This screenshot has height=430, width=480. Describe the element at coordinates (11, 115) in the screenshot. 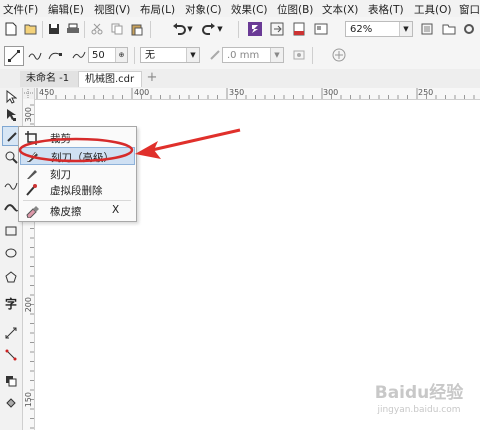

I see `shape-tool-icon` at that location.